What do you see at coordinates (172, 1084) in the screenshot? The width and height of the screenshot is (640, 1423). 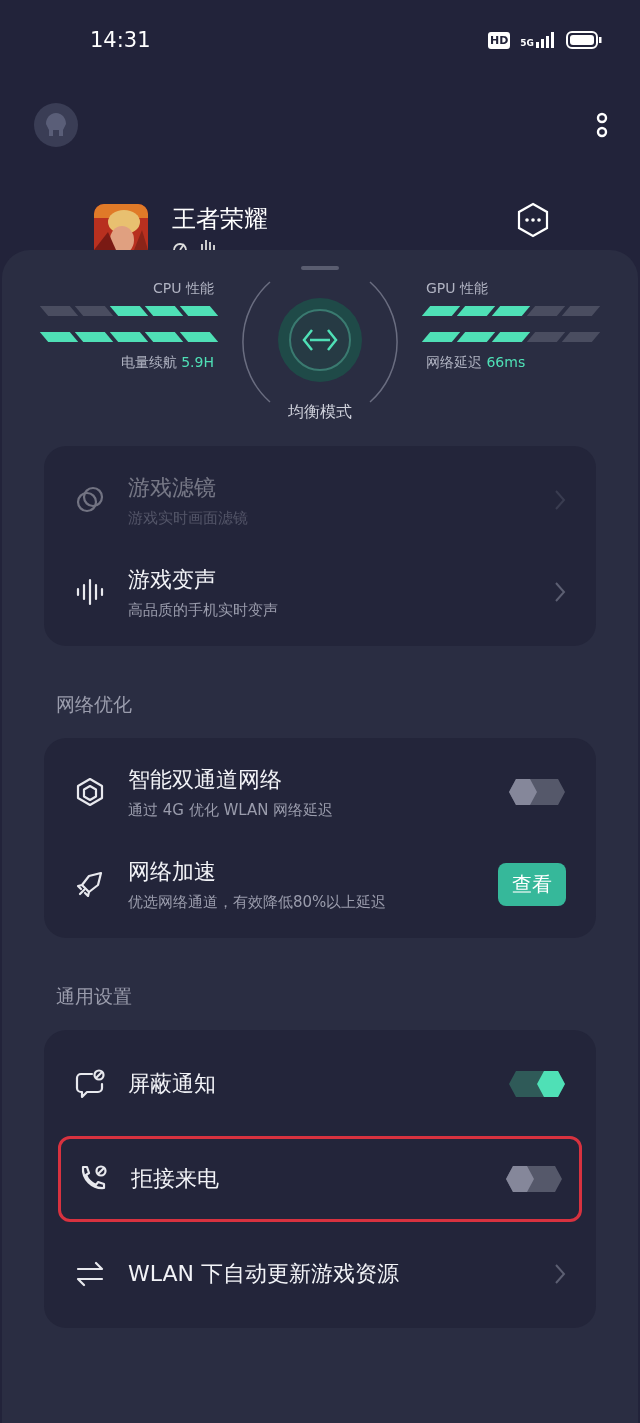 I see `setting-title: 屏蔽通知` at bounding box center [172, 1084].